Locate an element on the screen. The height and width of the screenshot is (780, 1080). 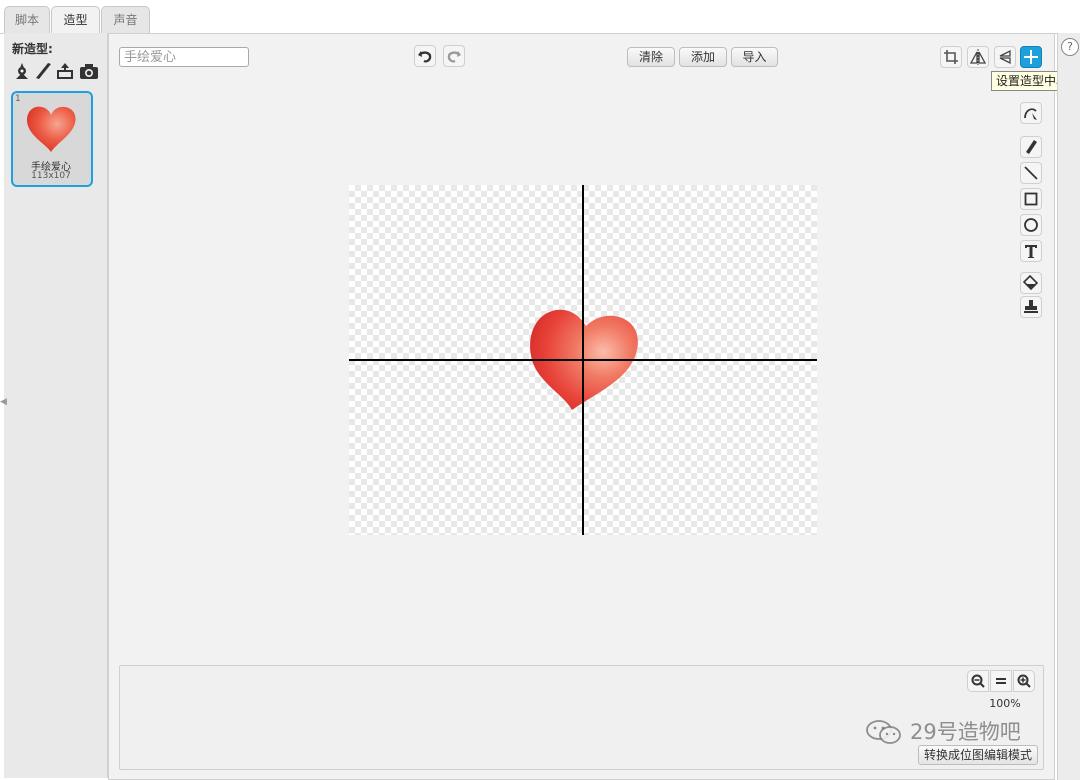
set-costume-center-icon is located at coordinates (1031, 57).